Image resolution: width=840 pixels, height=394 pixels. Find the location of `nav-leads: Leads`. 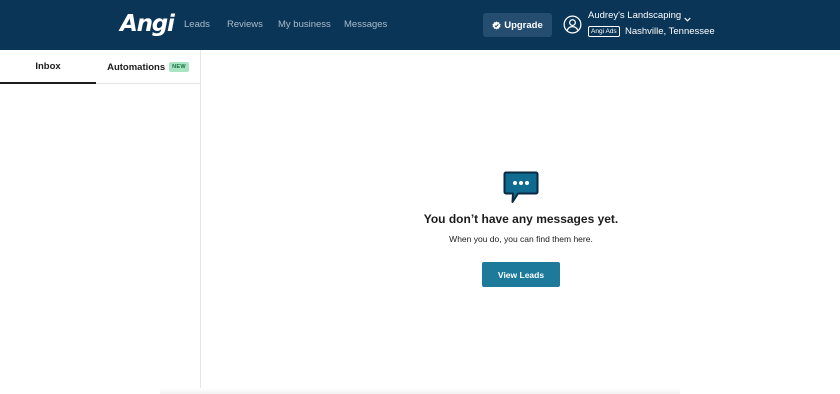

nav-leads: Leads is located at coordinates (197, 24).